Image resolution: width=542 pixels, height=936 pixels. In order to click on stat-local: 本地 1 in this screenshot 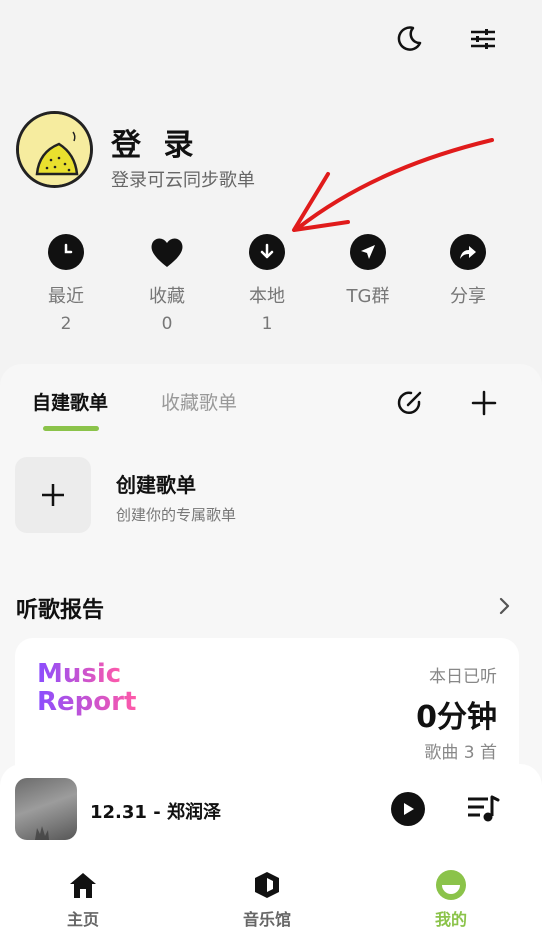, I will do `click(267, 285)`.